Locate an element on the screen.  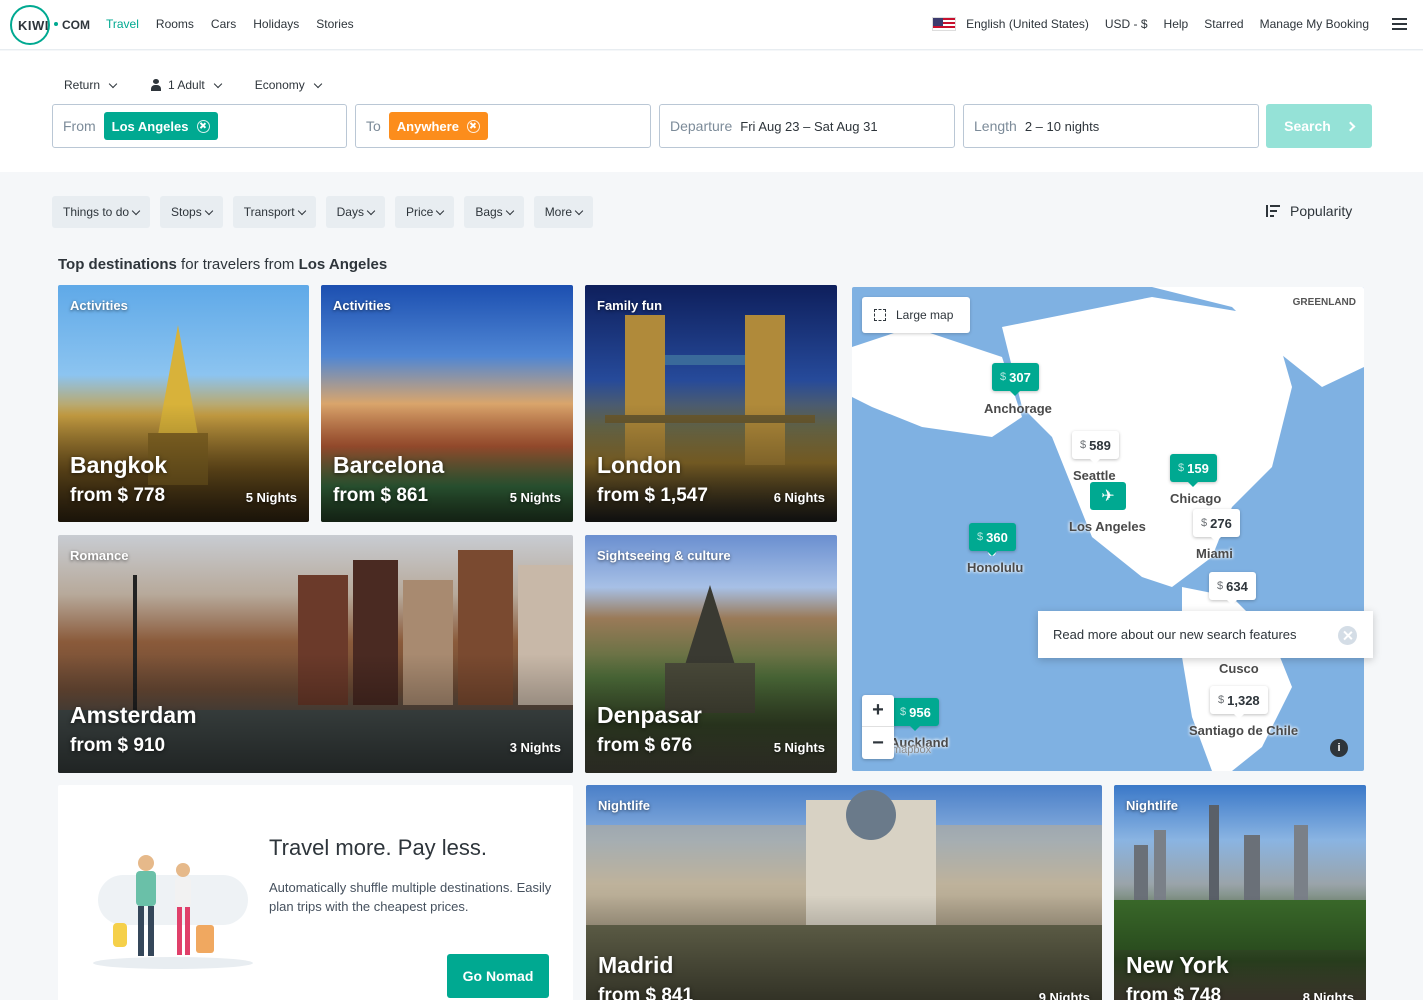
card-category: Nightlife is located at coordinates (1152, 805).